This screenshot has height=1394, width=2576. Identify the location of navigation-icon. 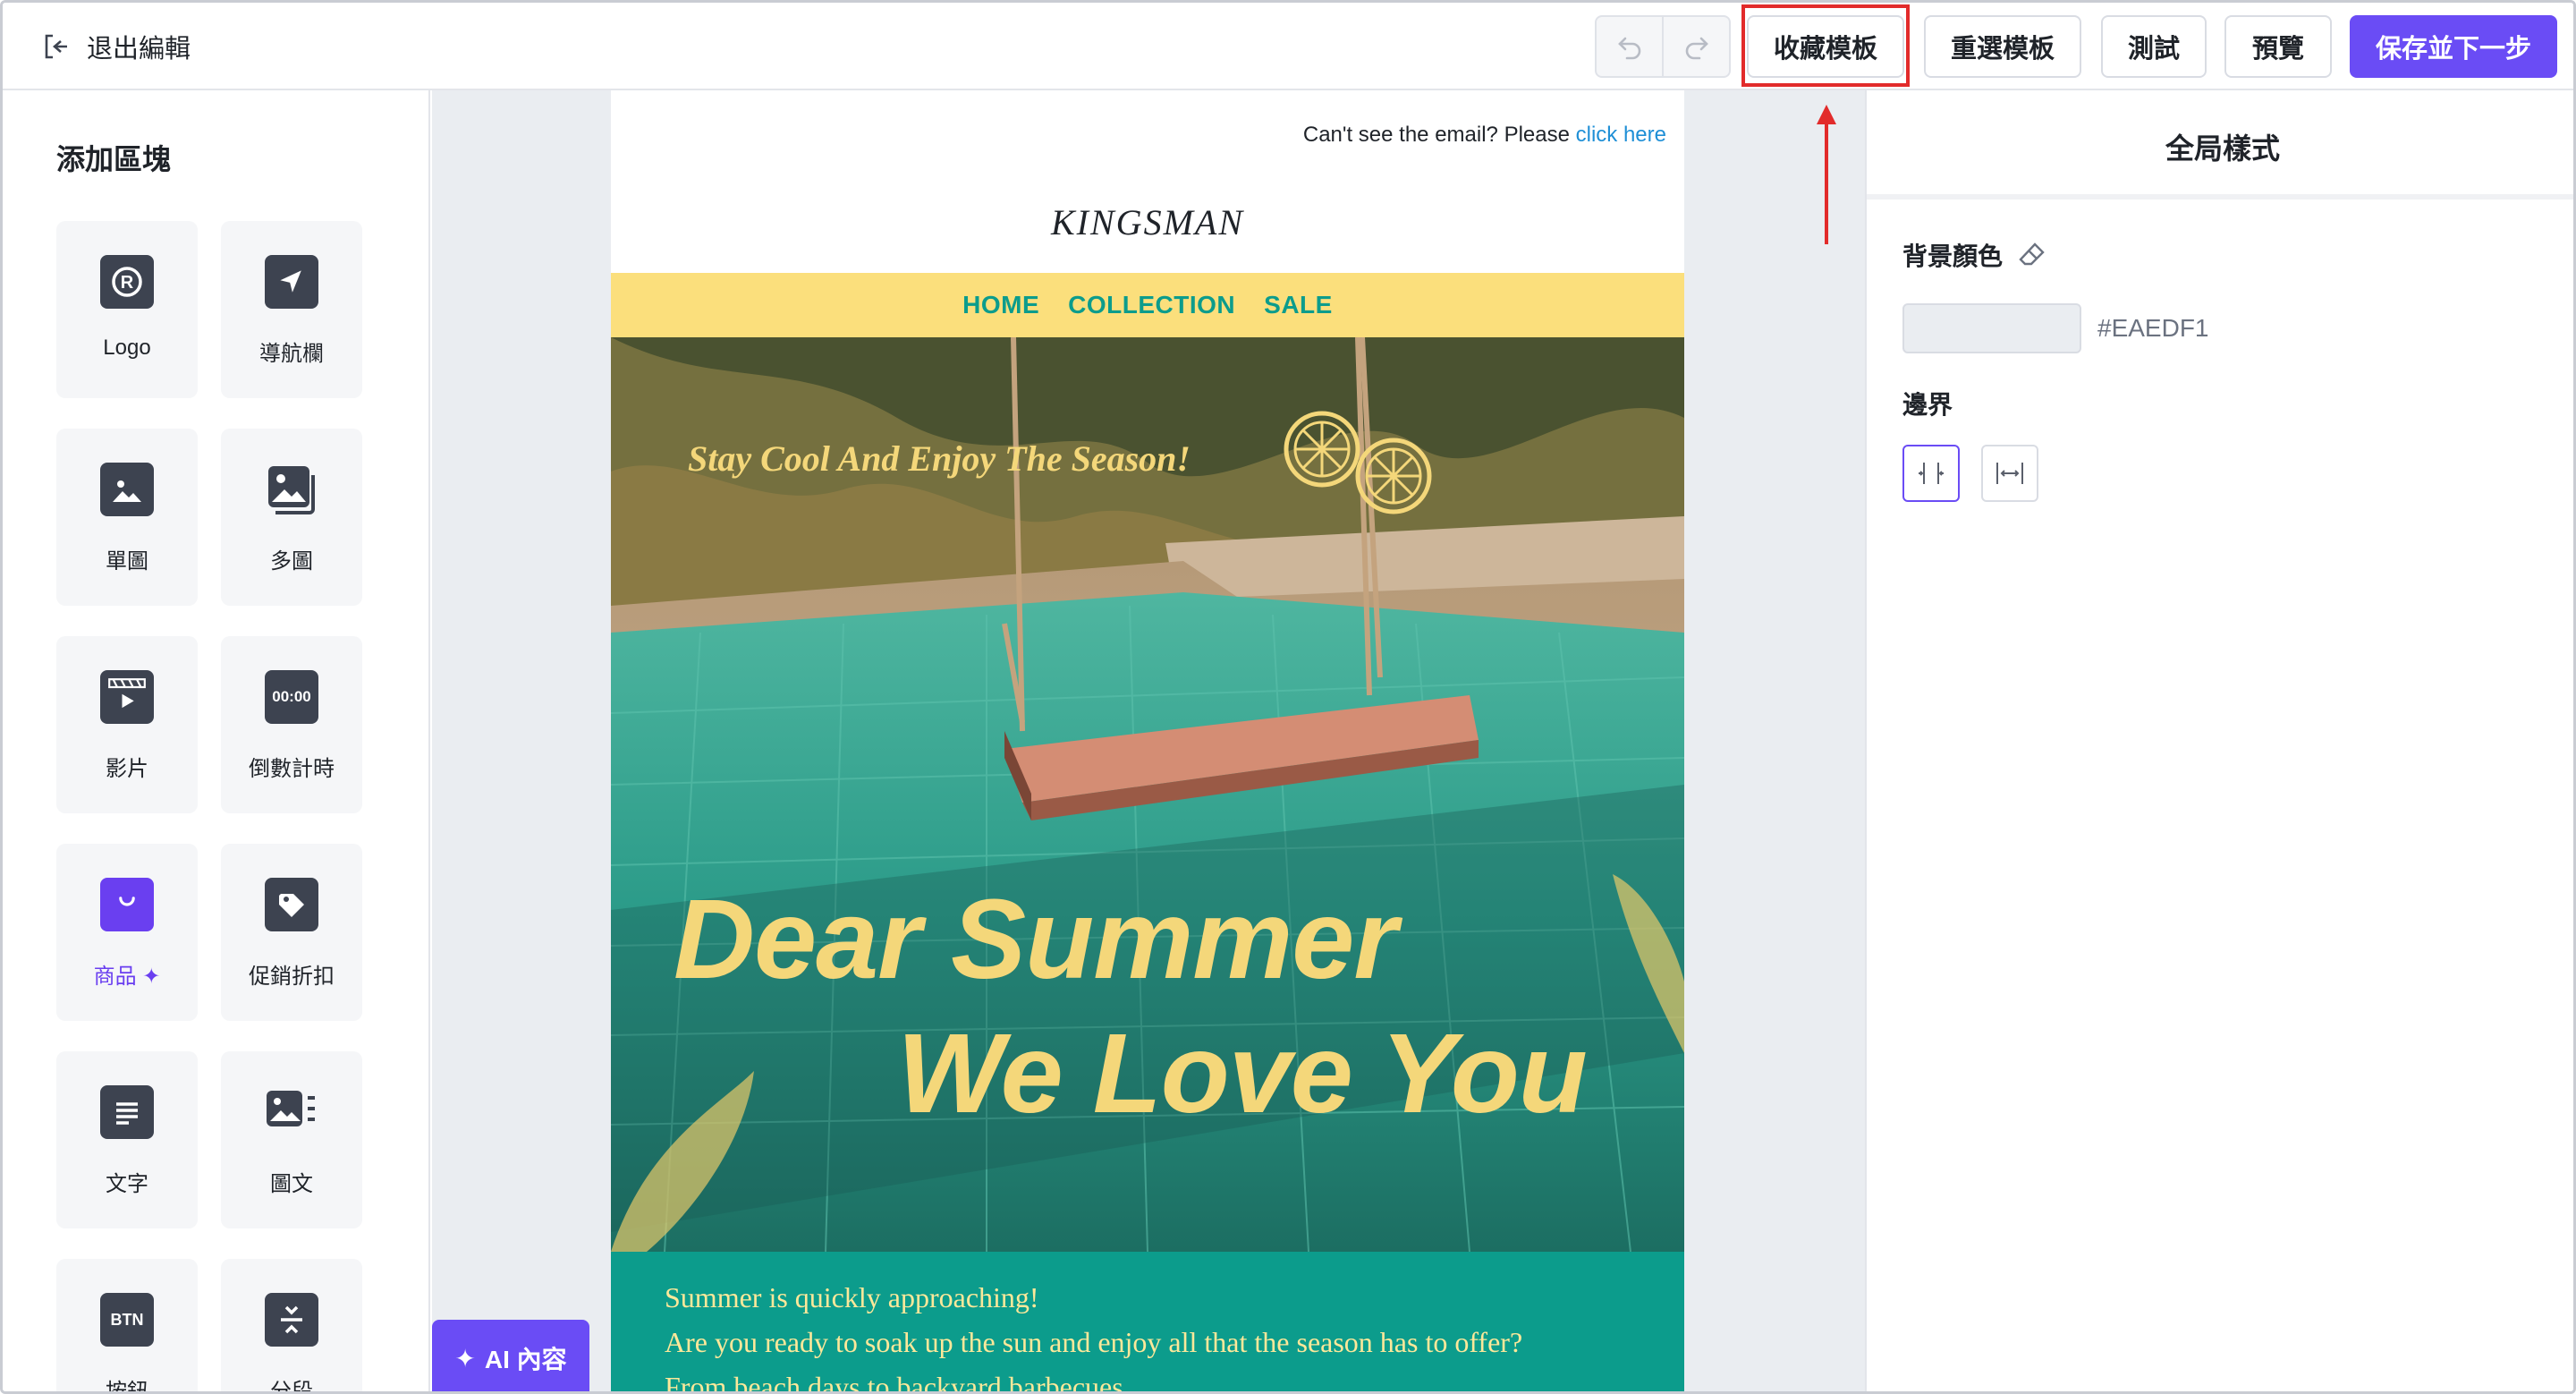
(291, 282).